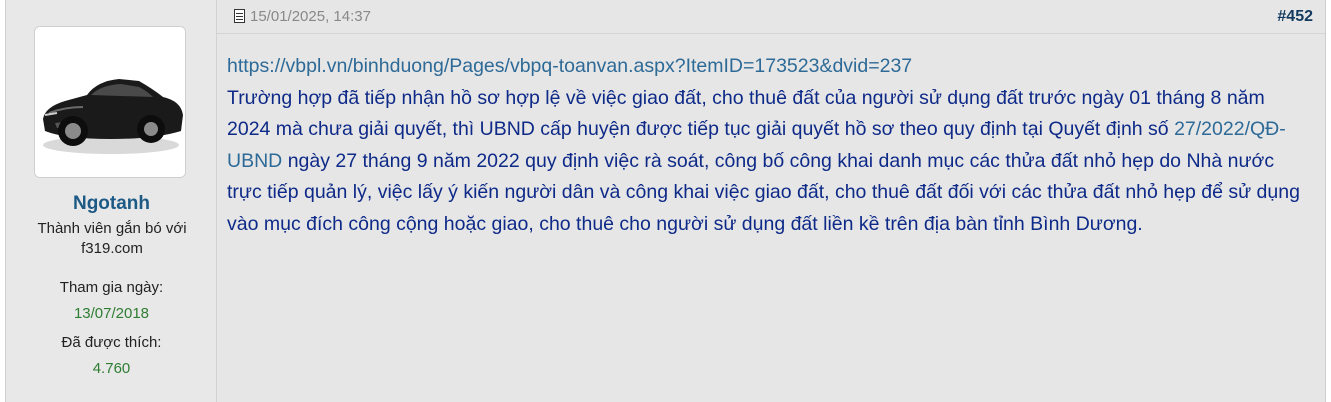 The image size is (1331, 402). What do you see at coordinates (771, 17) in the screenshot?
I see `post-header: 15/01/2025, 14:37 #452` at bounding box center [771, 17].